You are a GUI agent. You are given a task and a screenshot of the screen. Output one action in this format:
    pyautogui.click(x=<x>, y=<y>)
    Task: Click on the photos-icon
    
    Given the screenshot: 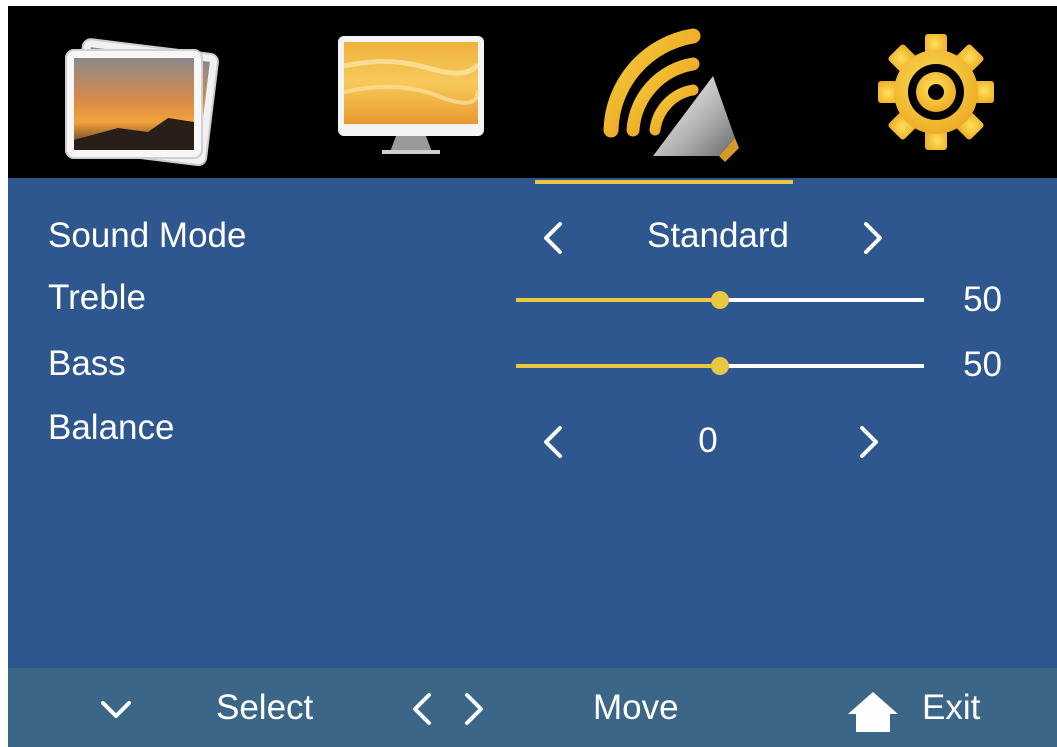 What is the action you would take?
    pyautogui.click(x=142, y=102)
    